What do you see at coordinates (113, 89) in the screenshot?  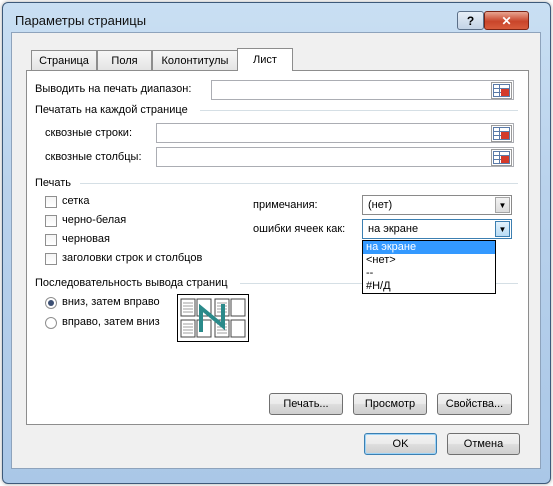 I see `print-area-label: Выводить на печать диапазон:` at bounding box center [113, 89].